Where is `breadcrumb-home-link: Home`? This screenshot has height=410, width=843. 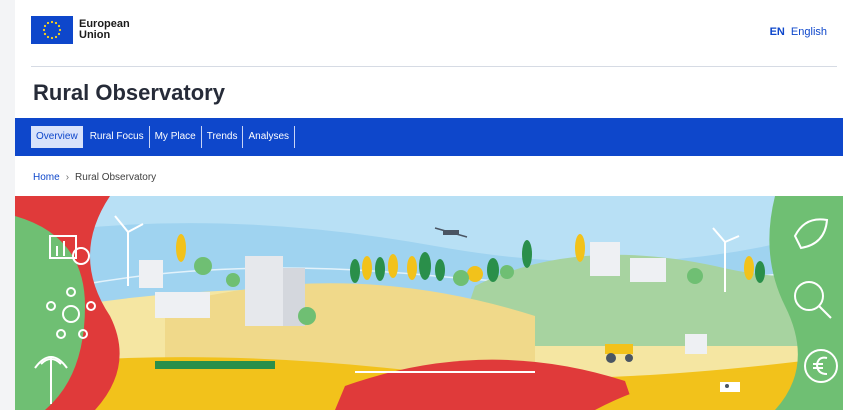 breadcrumb-home-link: Home is located at coordinates (46, 177).